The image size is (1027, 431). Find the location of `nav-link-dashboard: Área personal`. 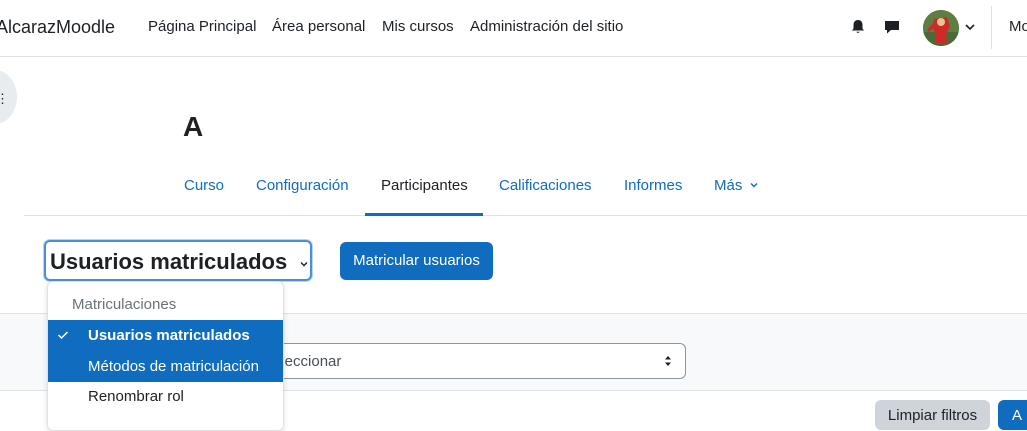

nav-link-dashboard: Área personal is located at coordinates (318, 26).